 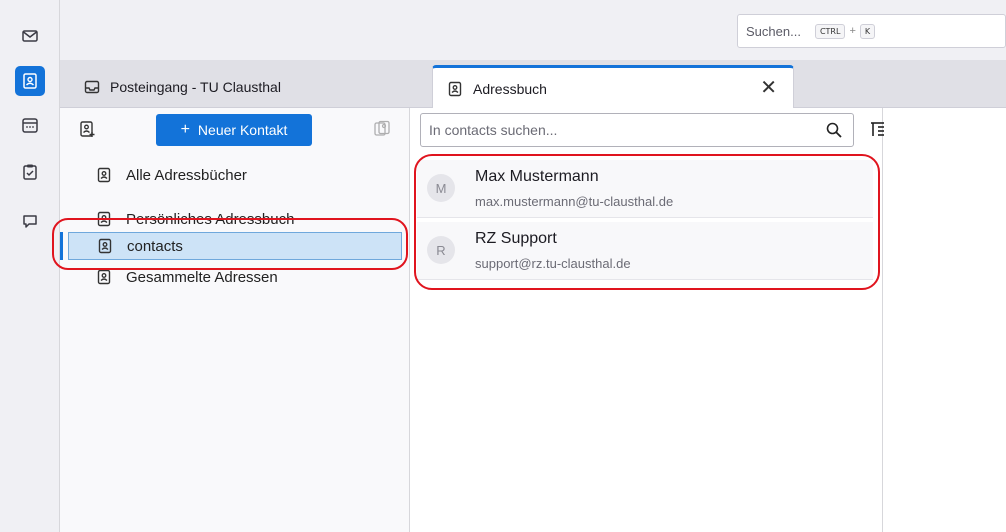 I want to click on shortcut-plus: +, so click(x=852, y=31).